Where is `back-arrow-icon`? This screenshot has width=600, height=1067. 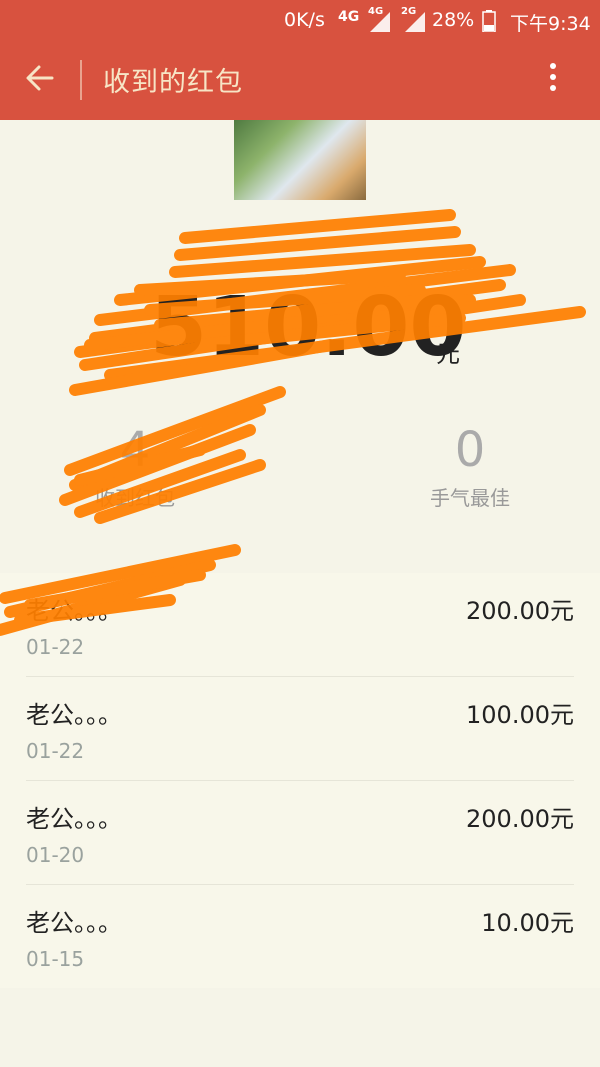
back-arrow-icon is located at coordinates (40, 78).